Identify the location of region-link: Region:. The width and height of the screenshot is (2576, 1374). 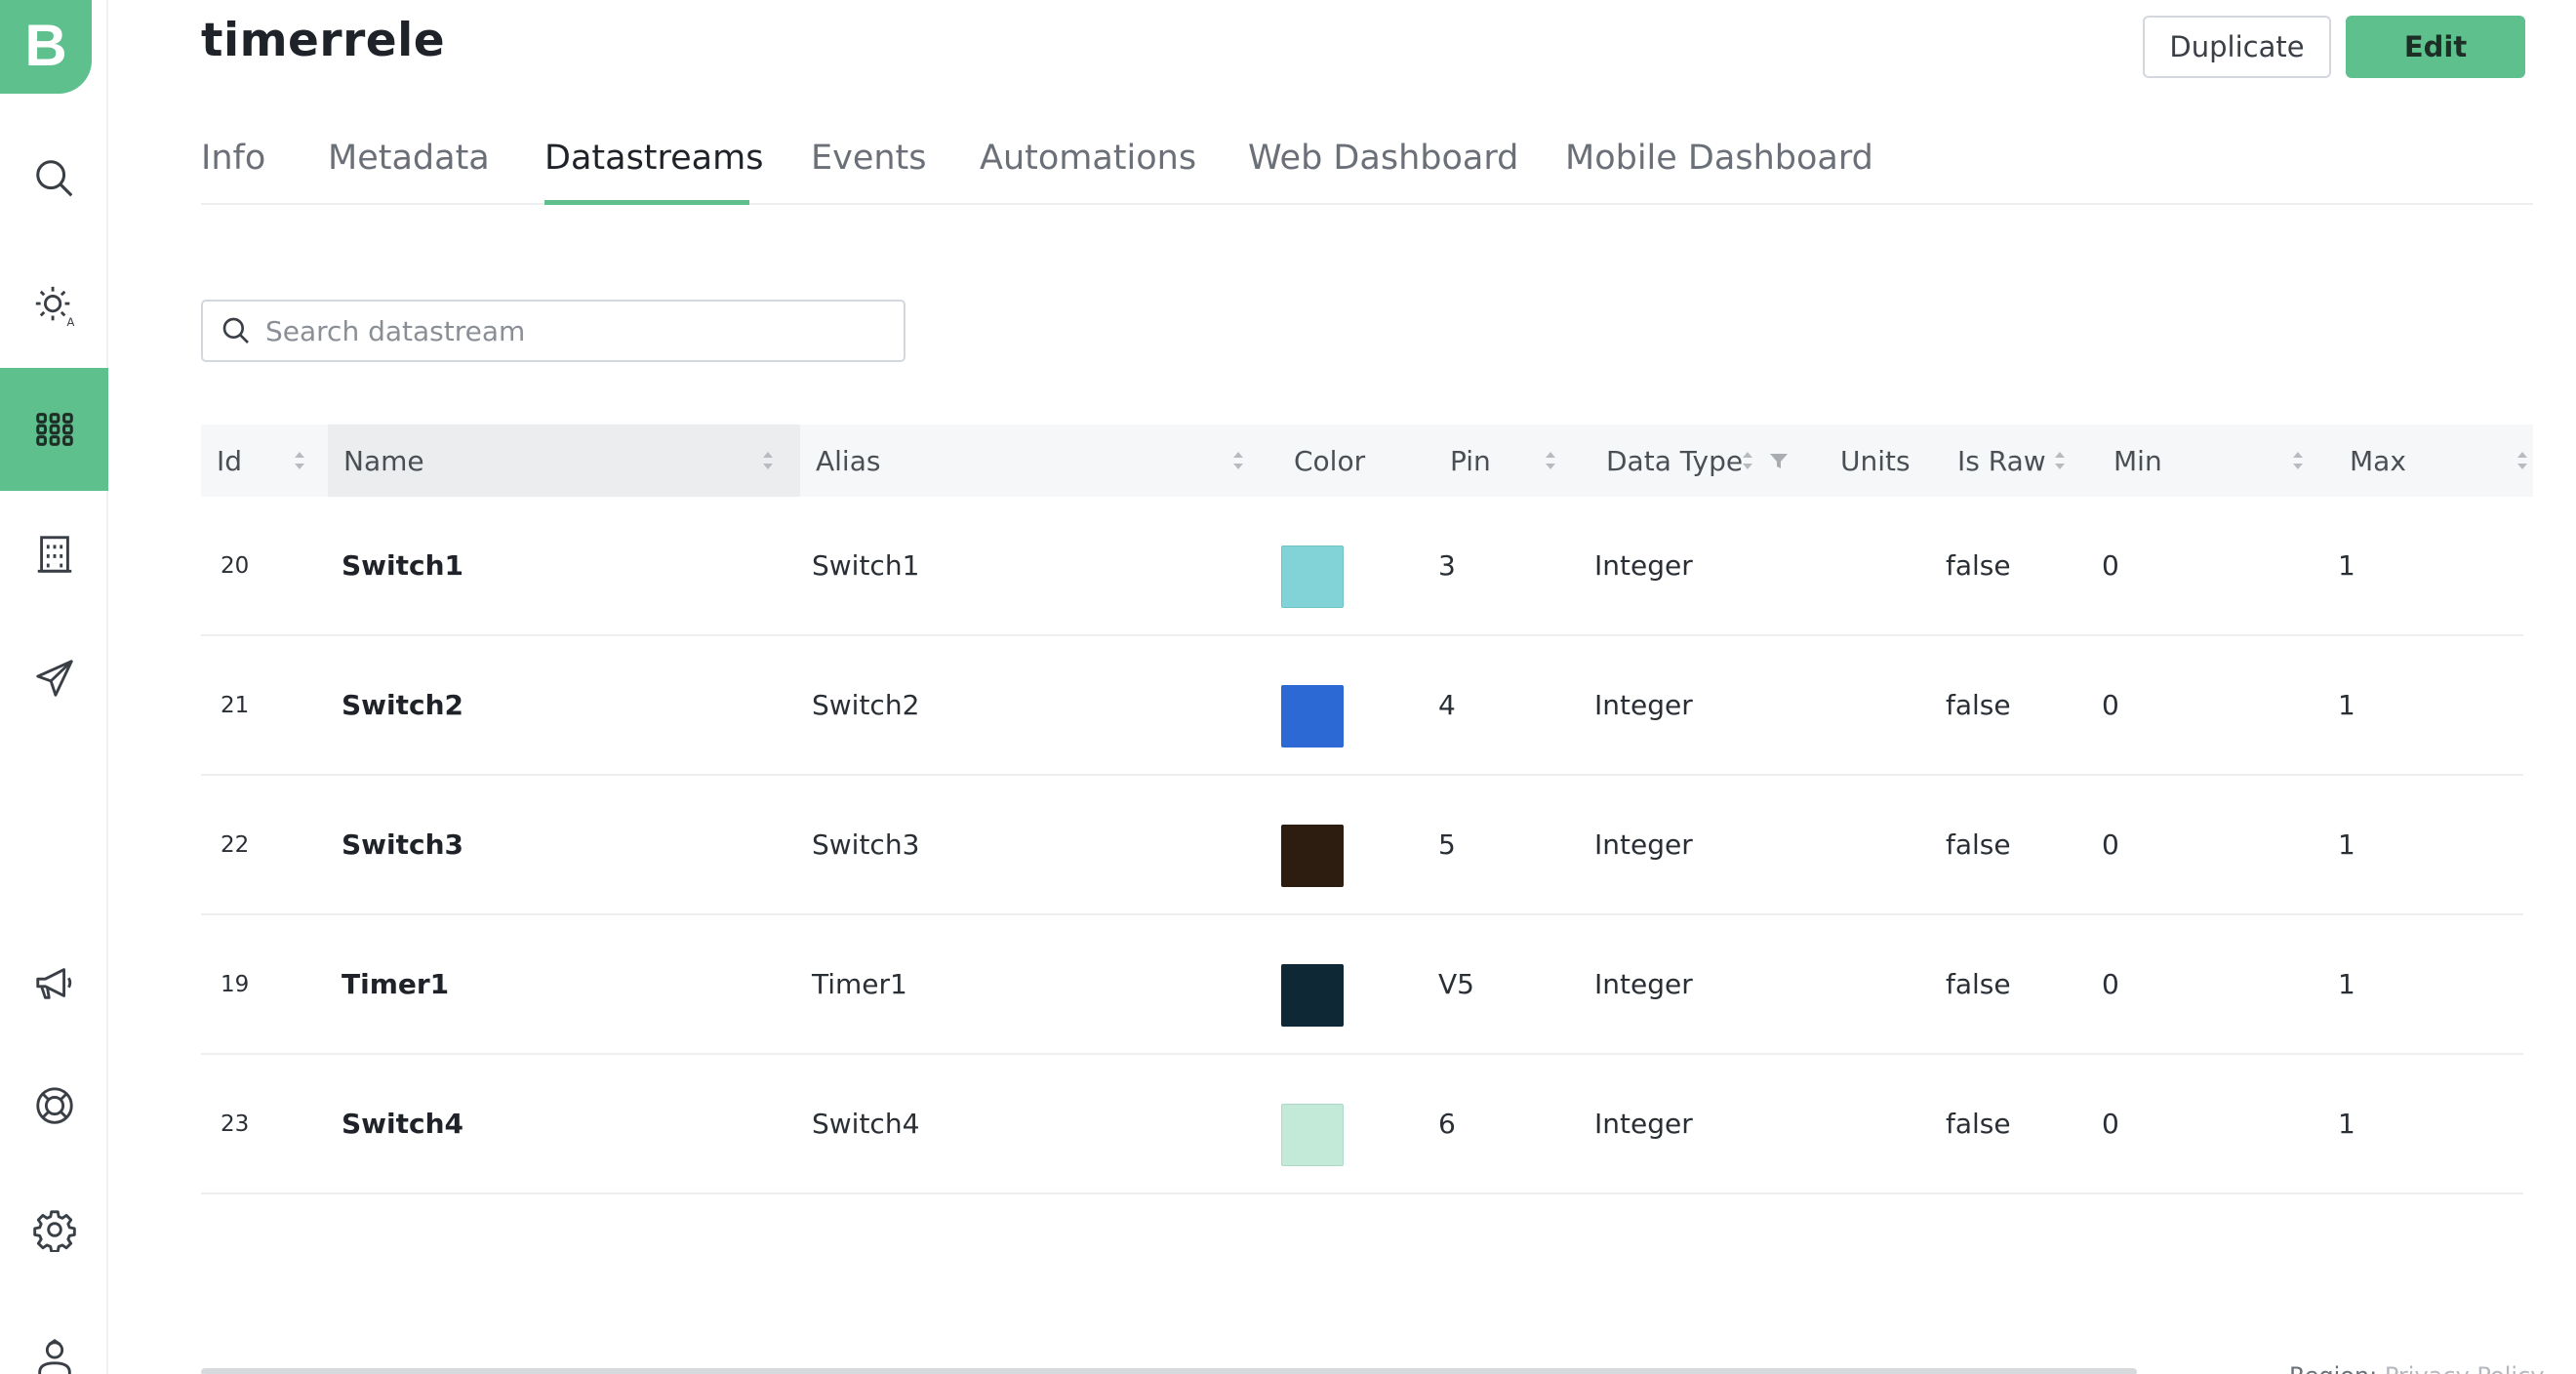
(2337, 1368).